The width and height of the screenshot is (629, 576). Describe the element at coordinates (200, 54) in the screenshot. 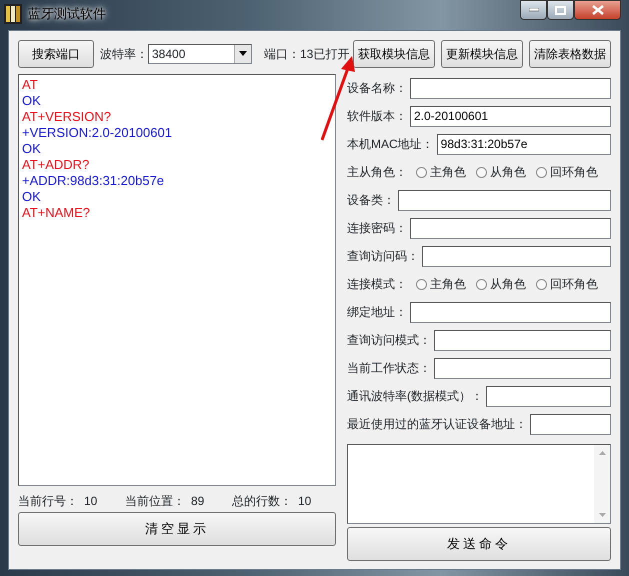

I see `baud-rate-dropdown: 38400` at that location.